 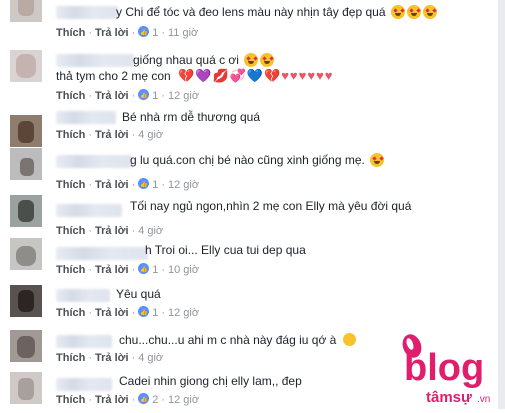 What do you see at coordinates (203, 75) in the screenshot?
I see `purple-heart-emoji: 💜` at bounding box center [203, 75].